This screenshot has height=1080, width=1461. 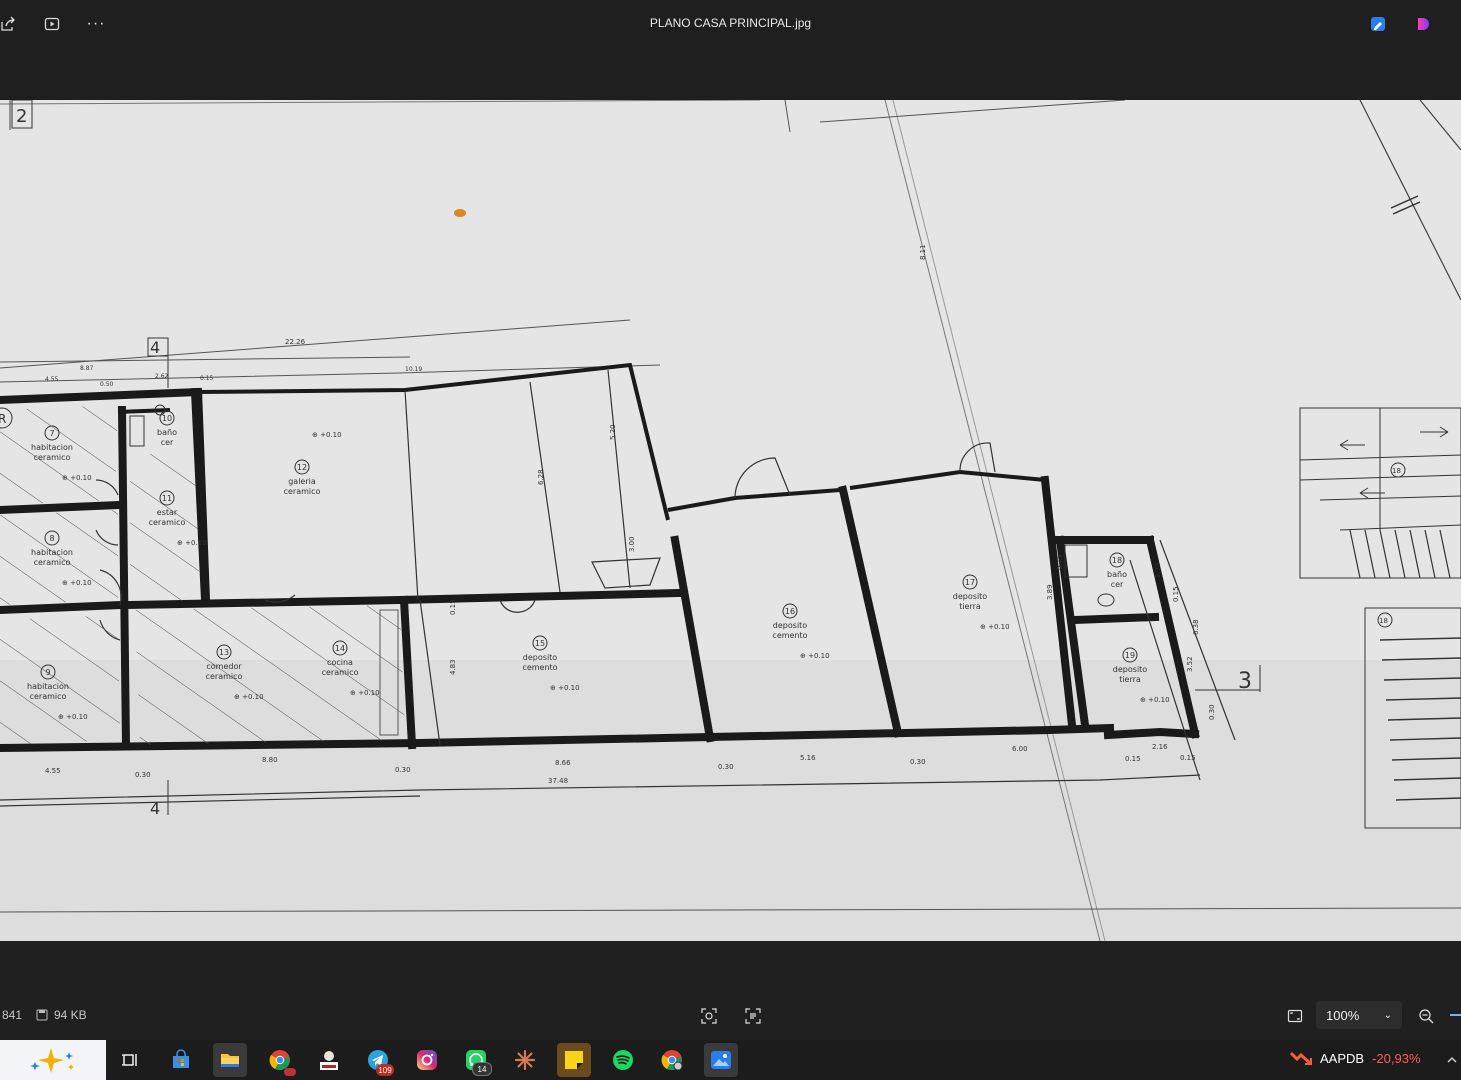 I want to click on whatsapp-icon: 14, so click(x=476, y=1060).